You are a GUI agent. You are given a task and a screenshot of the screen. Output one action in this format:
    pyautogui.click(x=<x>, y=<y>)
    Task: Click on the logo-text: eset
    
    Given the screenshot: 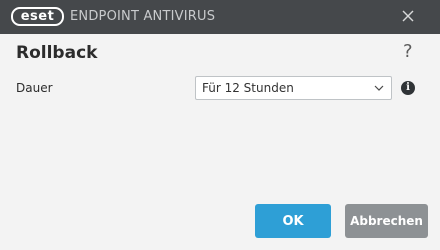 What is the action you would take?
    pyautogui.click(x=37, y=16)
    